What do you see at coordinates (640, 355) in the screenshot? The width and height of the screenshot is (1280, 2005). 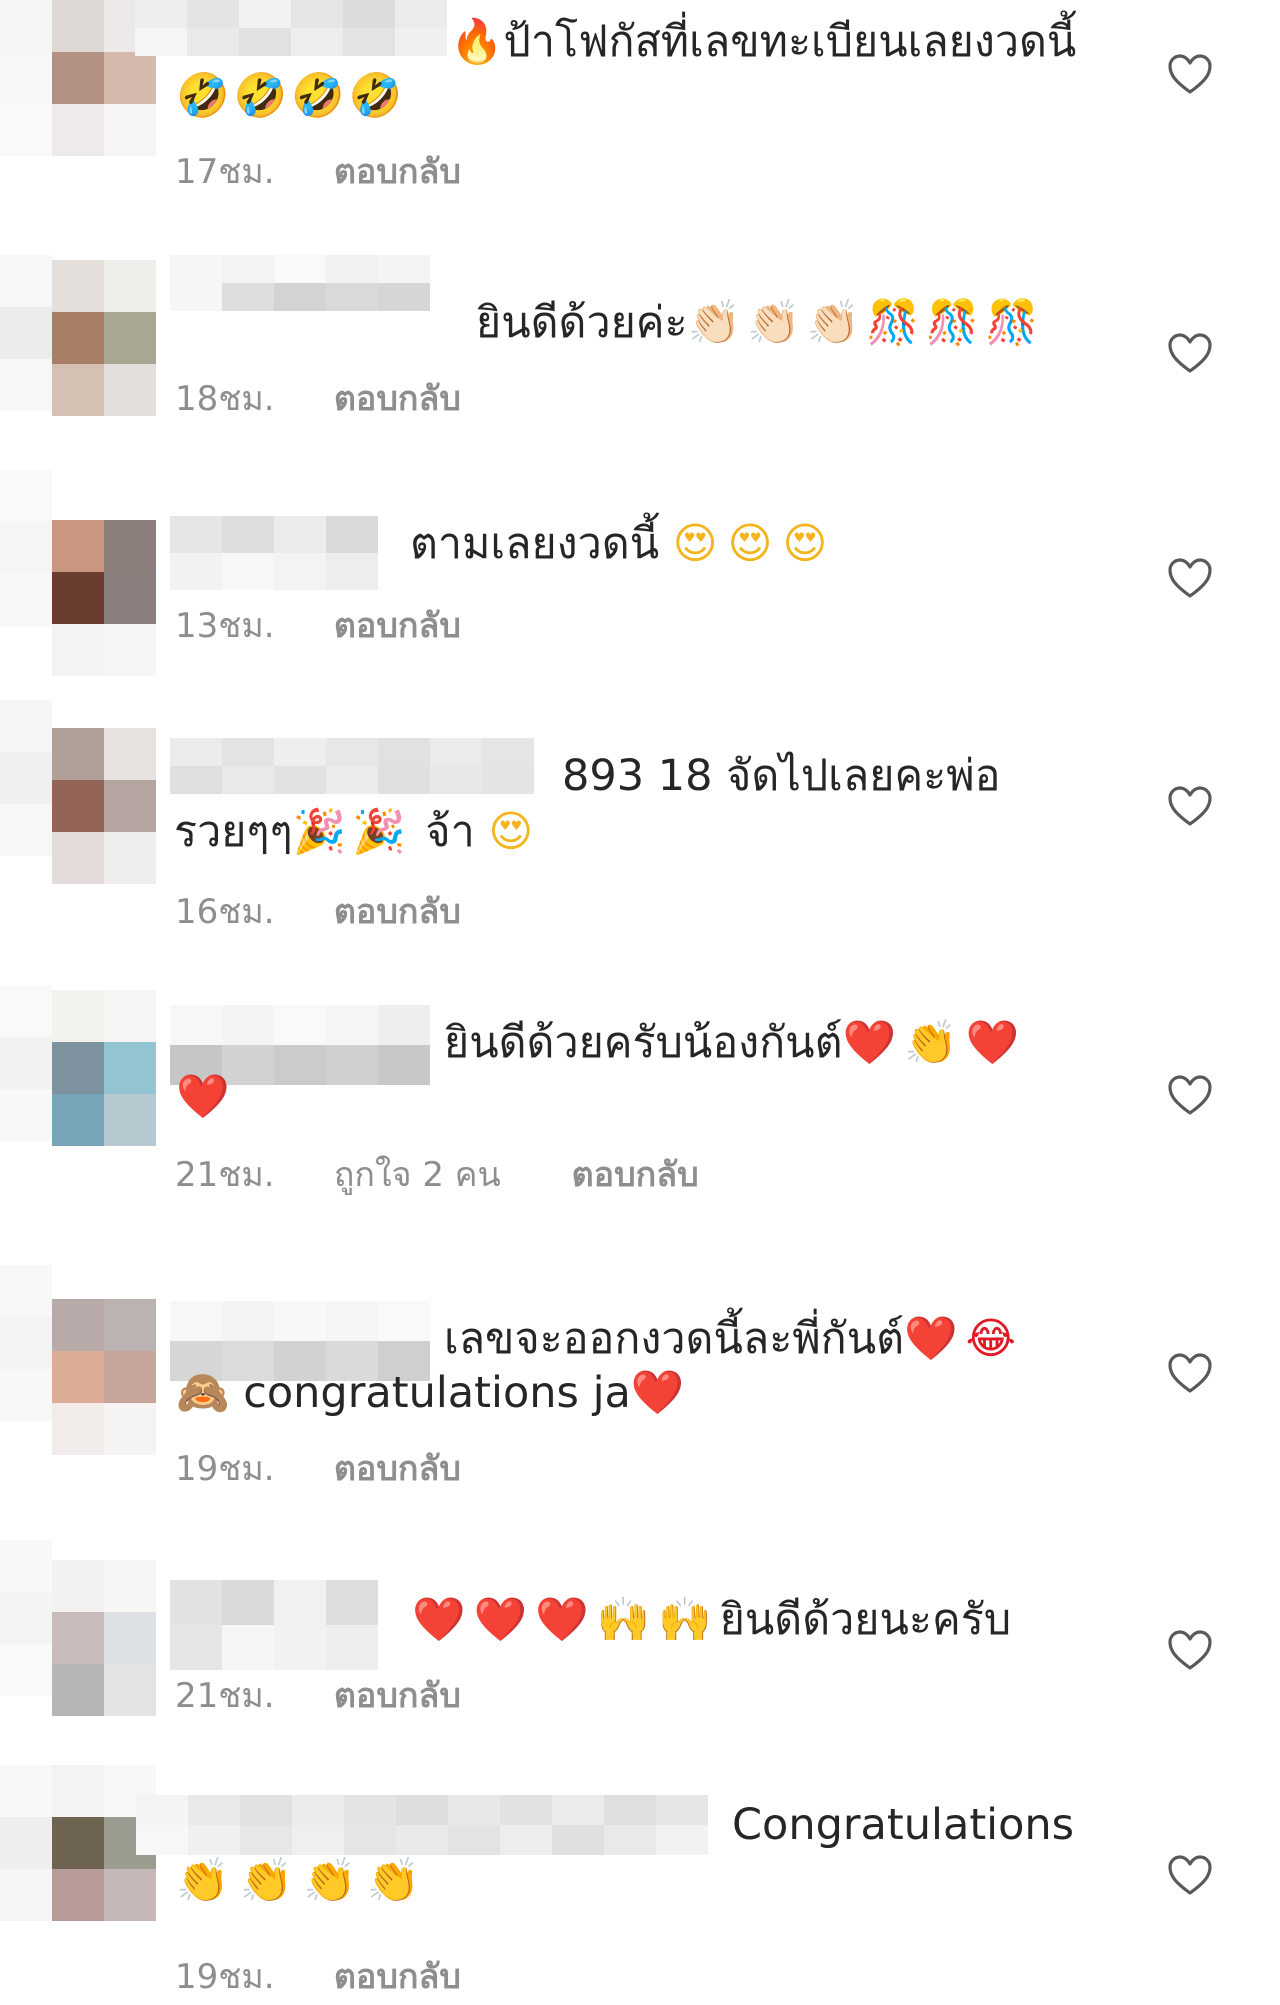 I see `comment-item: ยินดีด้วยค่ะ👏🏻👏🏻👏🏻🎊🎊🎊 18ชม. ตอบกลับ` at bounding box center [640, 355].